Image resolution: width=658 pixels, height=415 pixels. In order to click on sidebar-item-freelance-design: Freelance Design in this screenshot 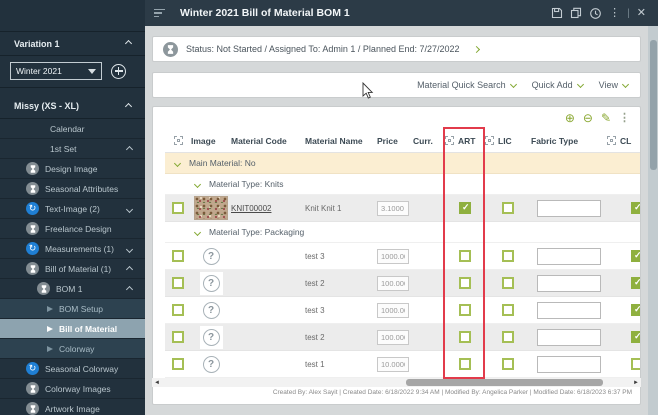, I will do `click(72, 229)`.